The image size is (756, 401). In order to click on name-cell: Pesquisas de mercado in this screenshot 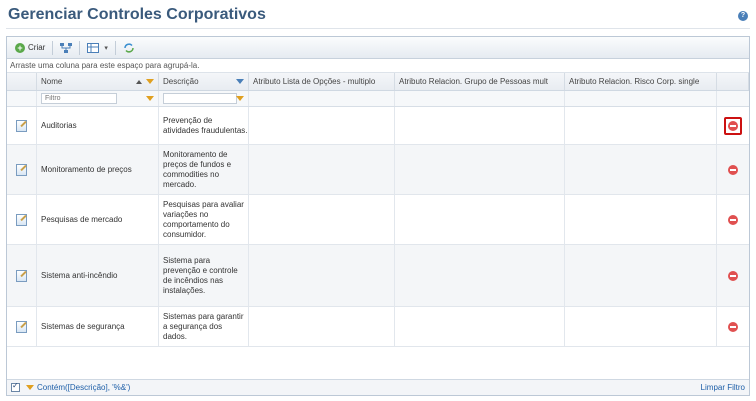, I will do `click(98, 219)`.